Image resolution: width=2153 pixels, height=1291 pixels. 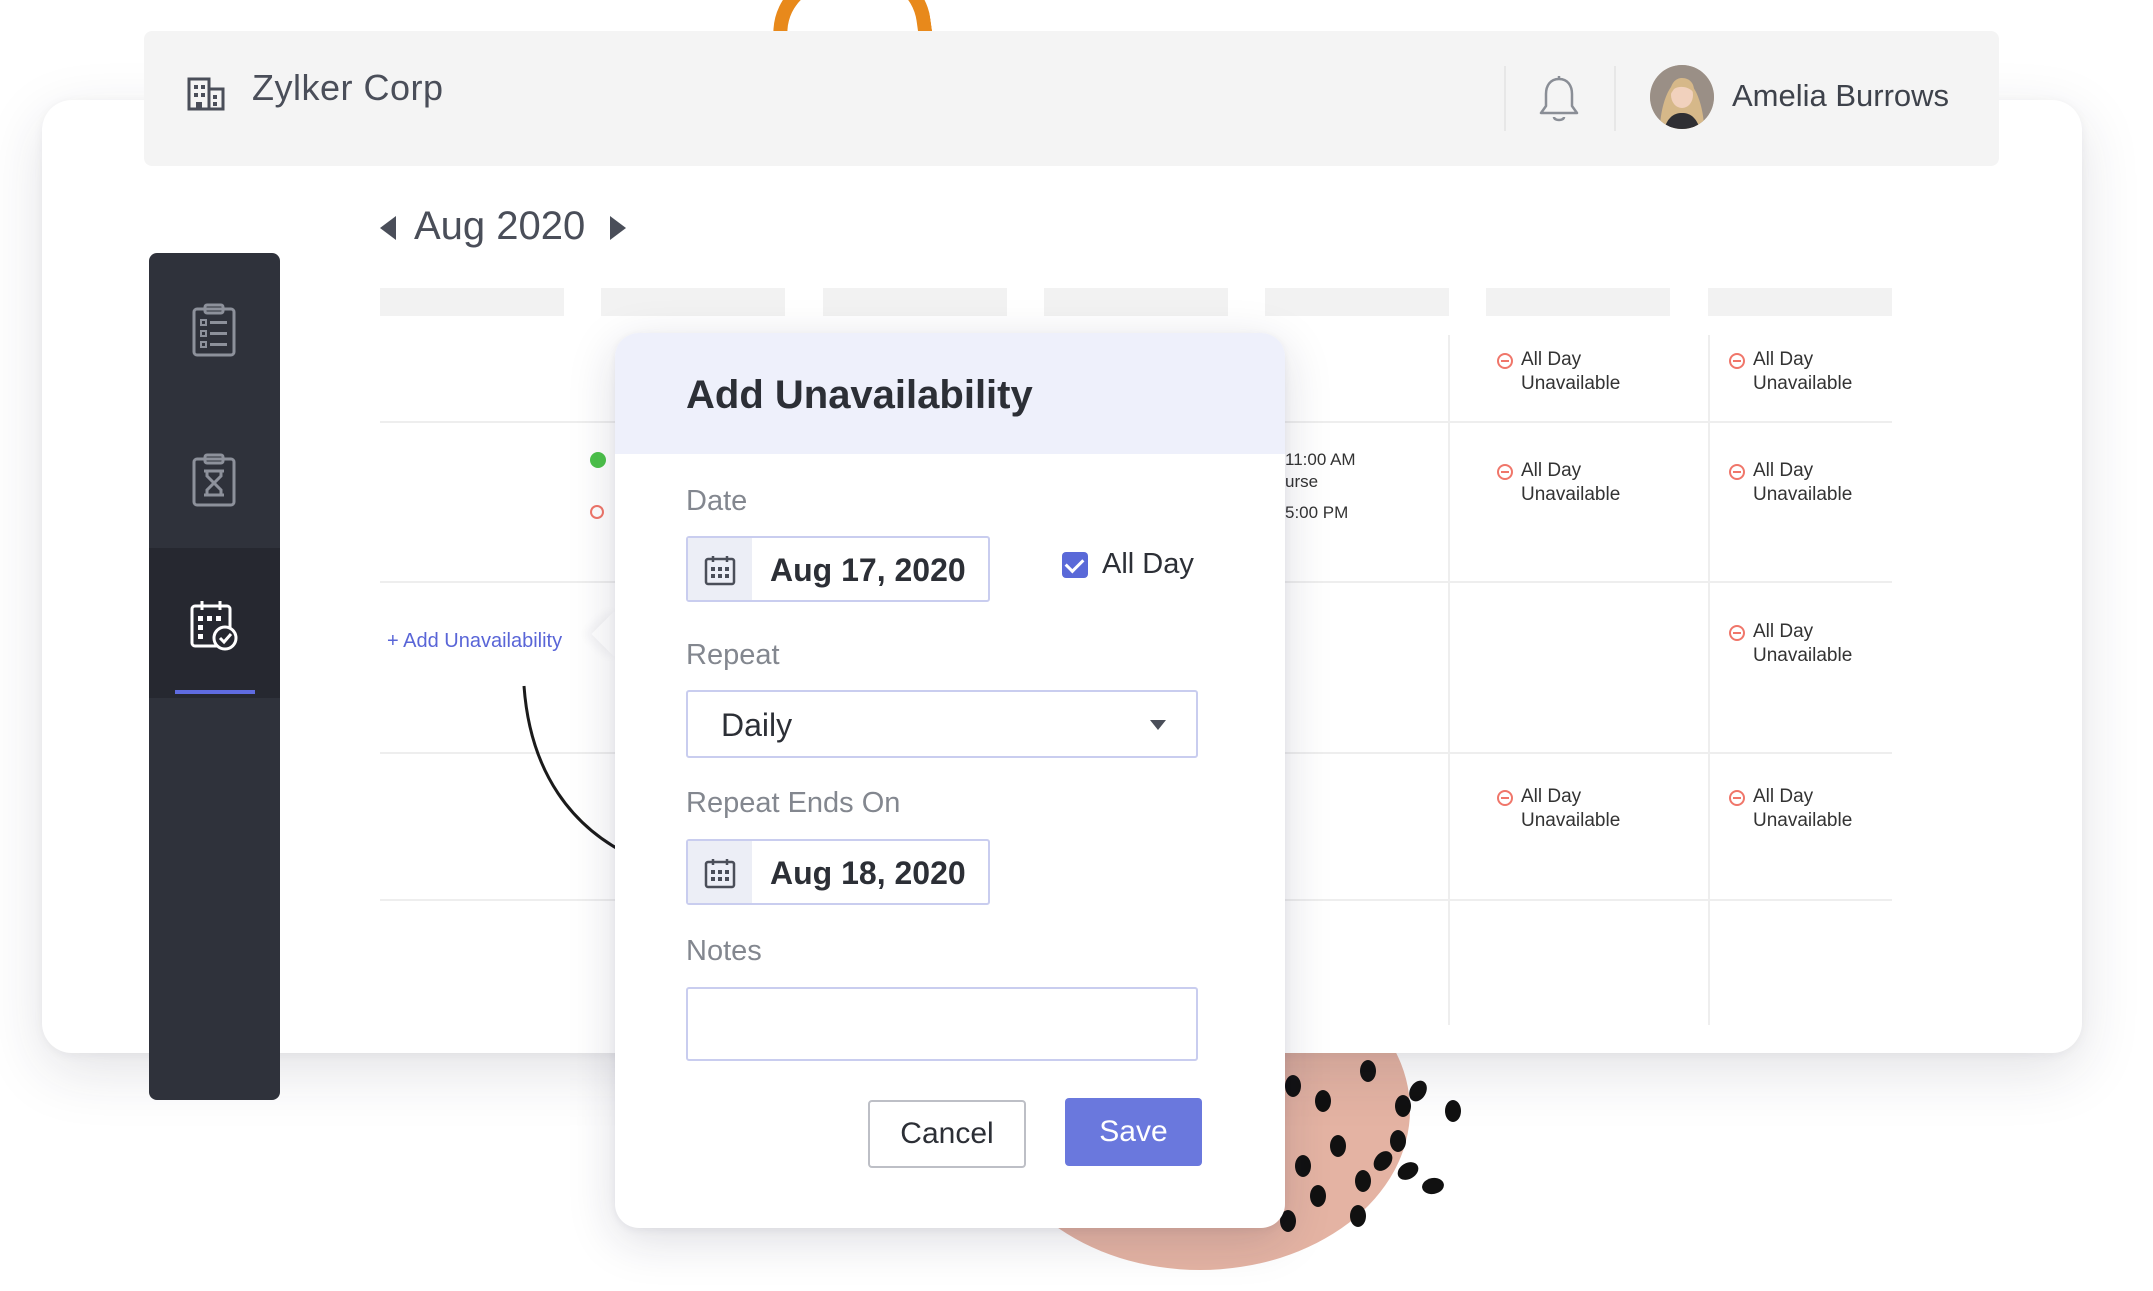 What do you see at coordinates (1158, 725) in the screenshot?
I see `chevron-down-icon` at bounding box center [1158, 725].